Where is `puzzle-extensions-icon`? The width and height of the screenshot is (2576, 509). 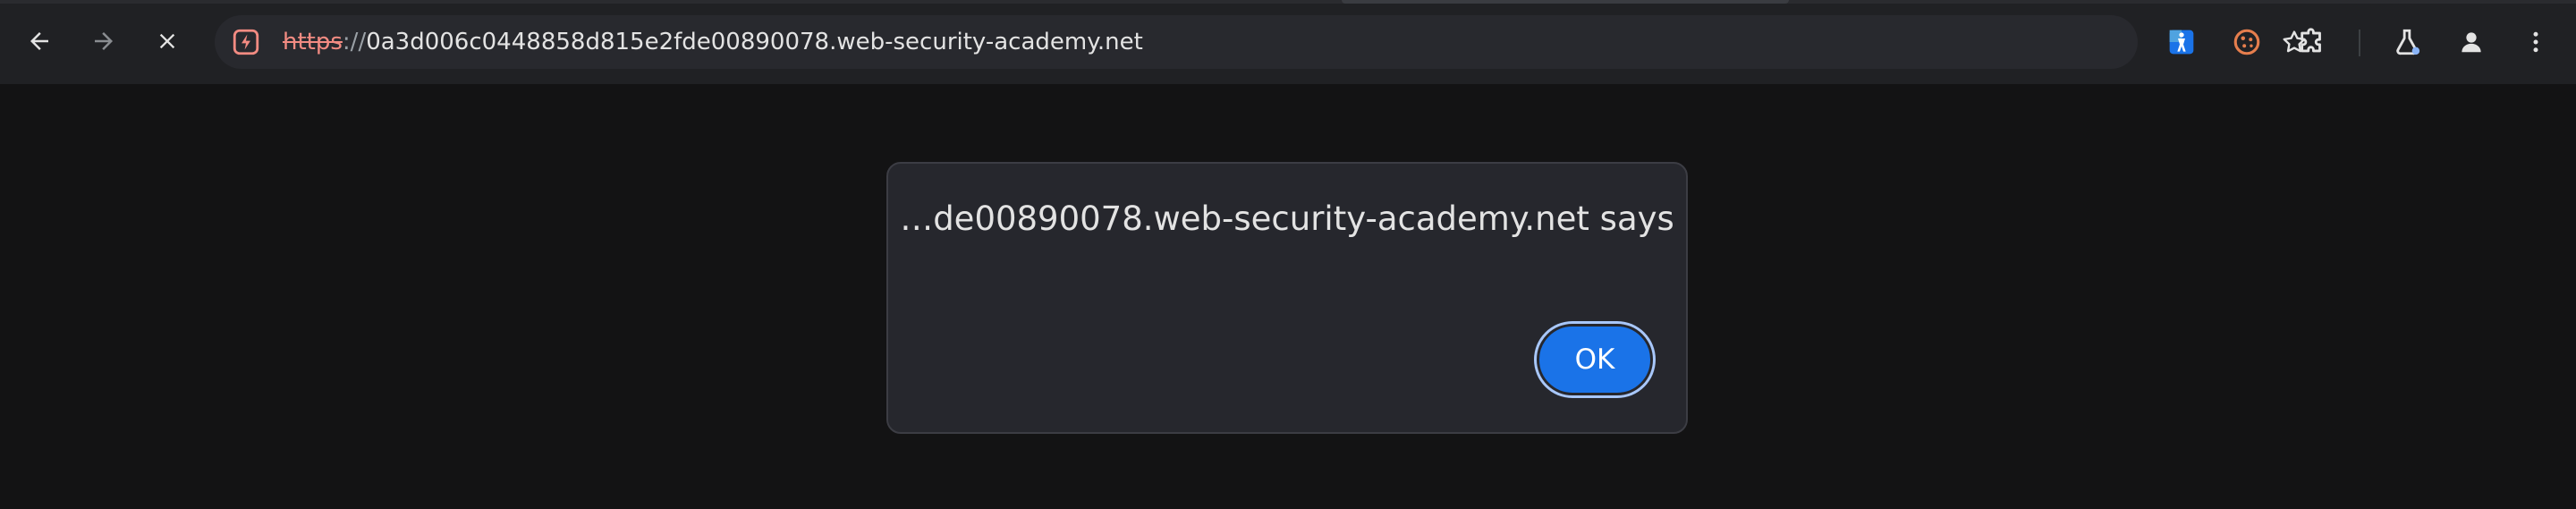
puzzle-extensions-icon is located at coordinates (2311, 40).